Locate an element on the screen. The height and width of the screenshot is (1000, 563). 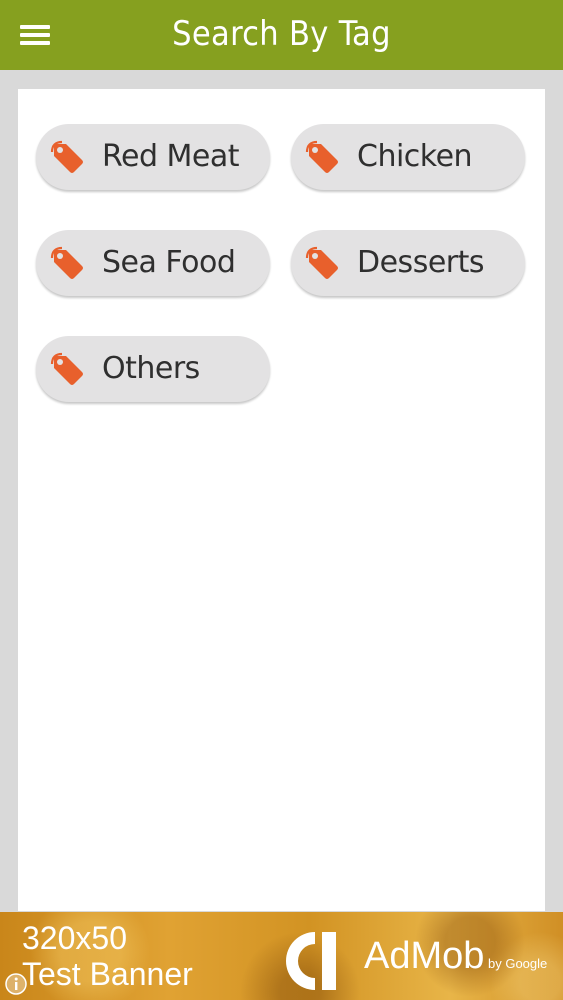
tag-chip-others: Others is located at coordinates (153, 369).